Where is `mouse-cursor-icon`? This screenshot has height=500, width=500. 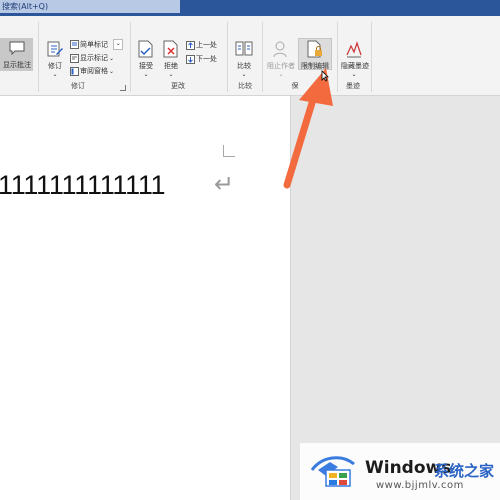
mouse-cursor-icon is located at coordinates (325, 76).